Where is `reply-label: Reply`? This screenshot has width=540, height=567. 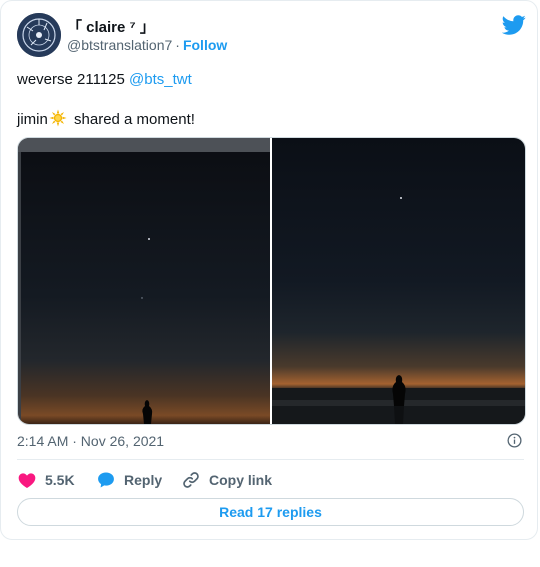 reply-label: Reply is located at coordinates (143, 480).